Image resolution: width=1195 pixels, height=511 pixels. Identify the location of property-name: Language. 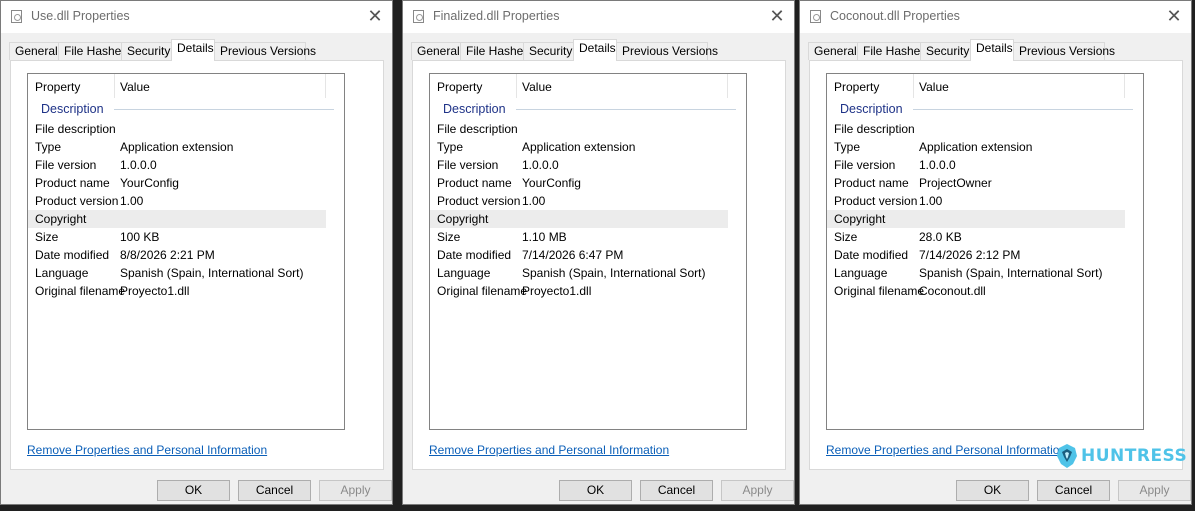
(861, 273).